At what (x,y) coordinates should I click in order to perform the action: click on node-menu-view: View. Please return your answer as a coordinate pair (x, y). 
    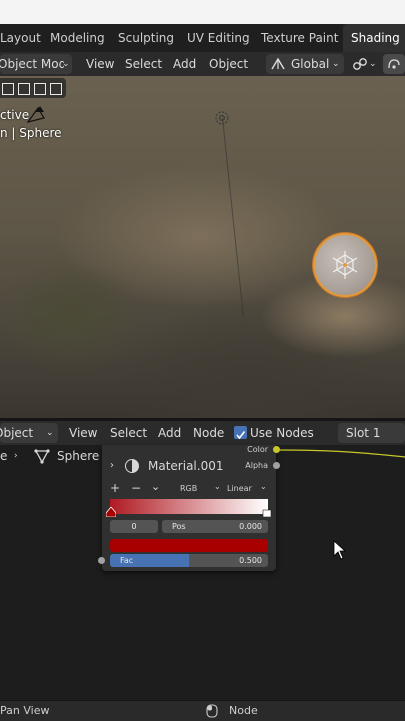
    Looking at the image, I should click on (83, 433).